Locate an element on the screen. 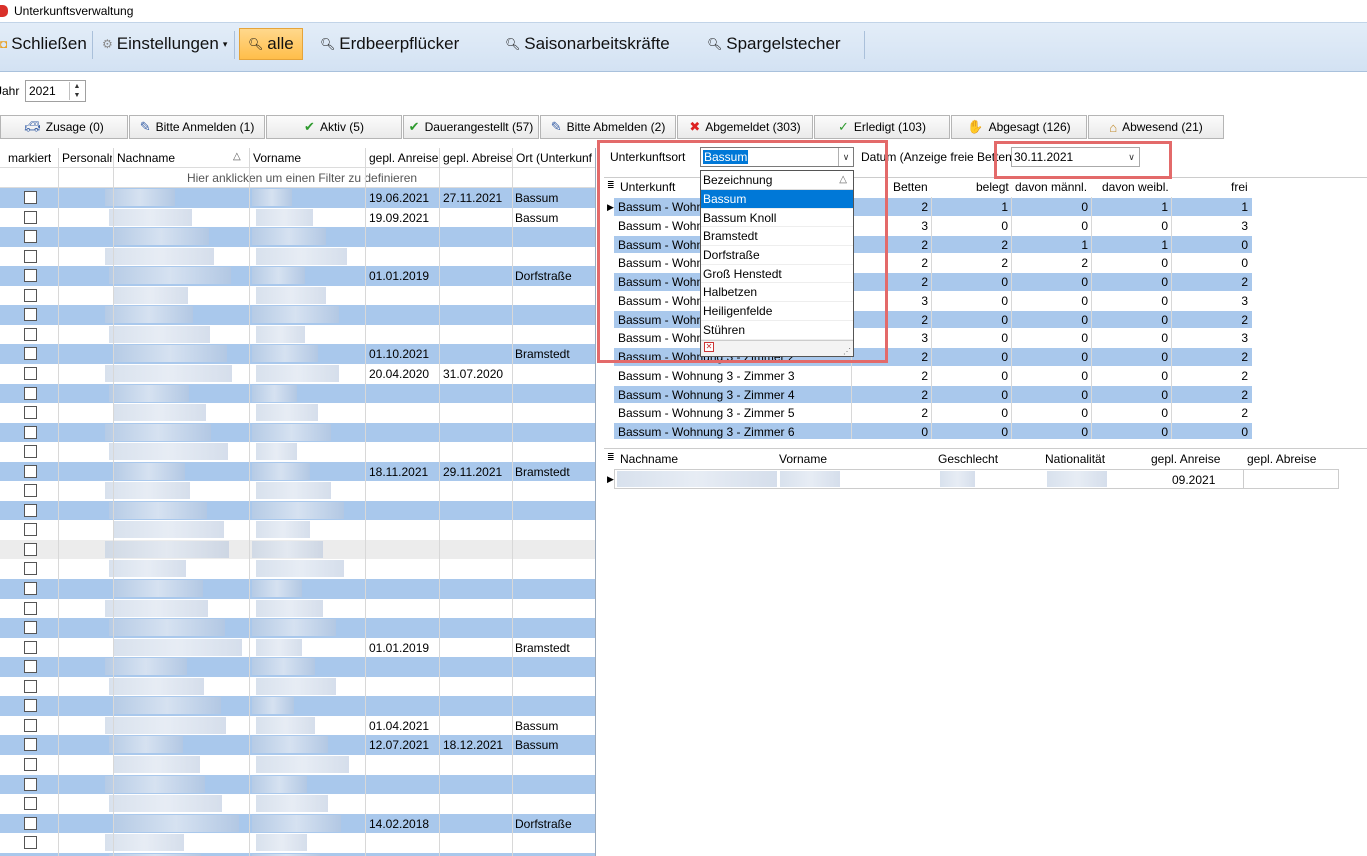 Image resolution: width=1367 pixels, height=856 pixels. tab-aktiv: ✔ Aktiv (5) is located at coordinates (334, 127).